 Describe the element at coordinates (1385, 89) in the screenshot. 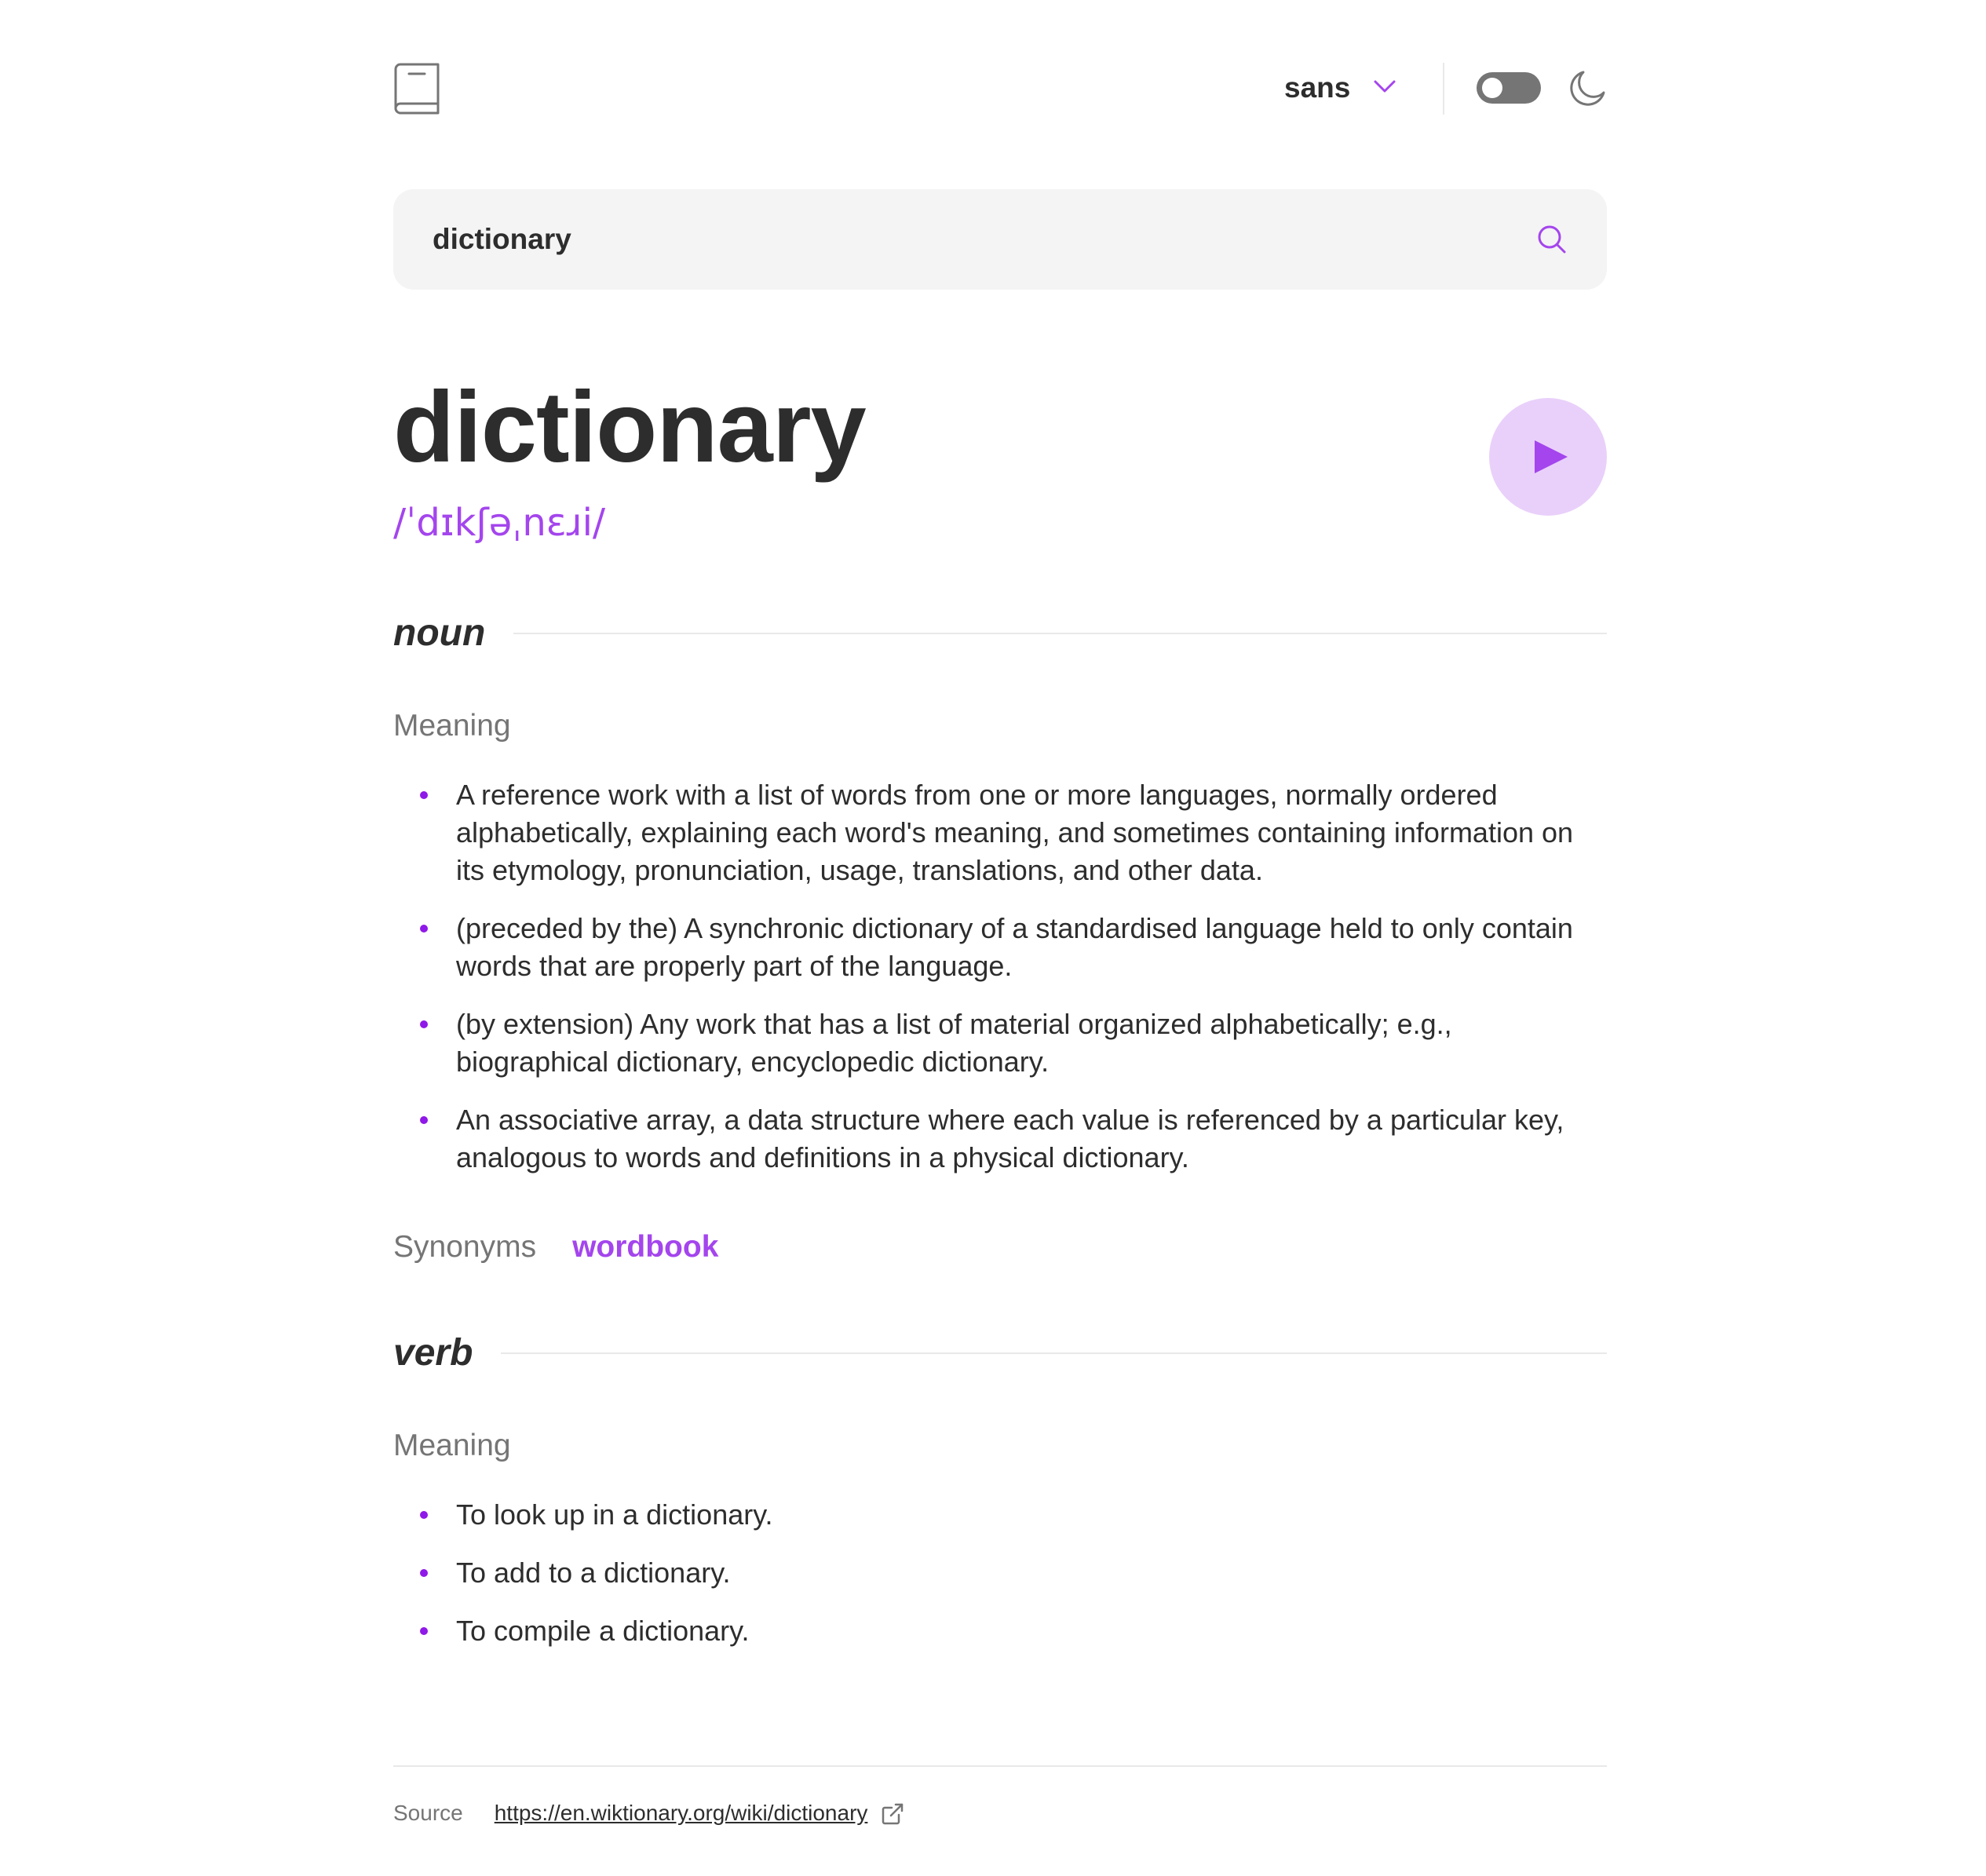

I see `chevron-down-icon` at that location.